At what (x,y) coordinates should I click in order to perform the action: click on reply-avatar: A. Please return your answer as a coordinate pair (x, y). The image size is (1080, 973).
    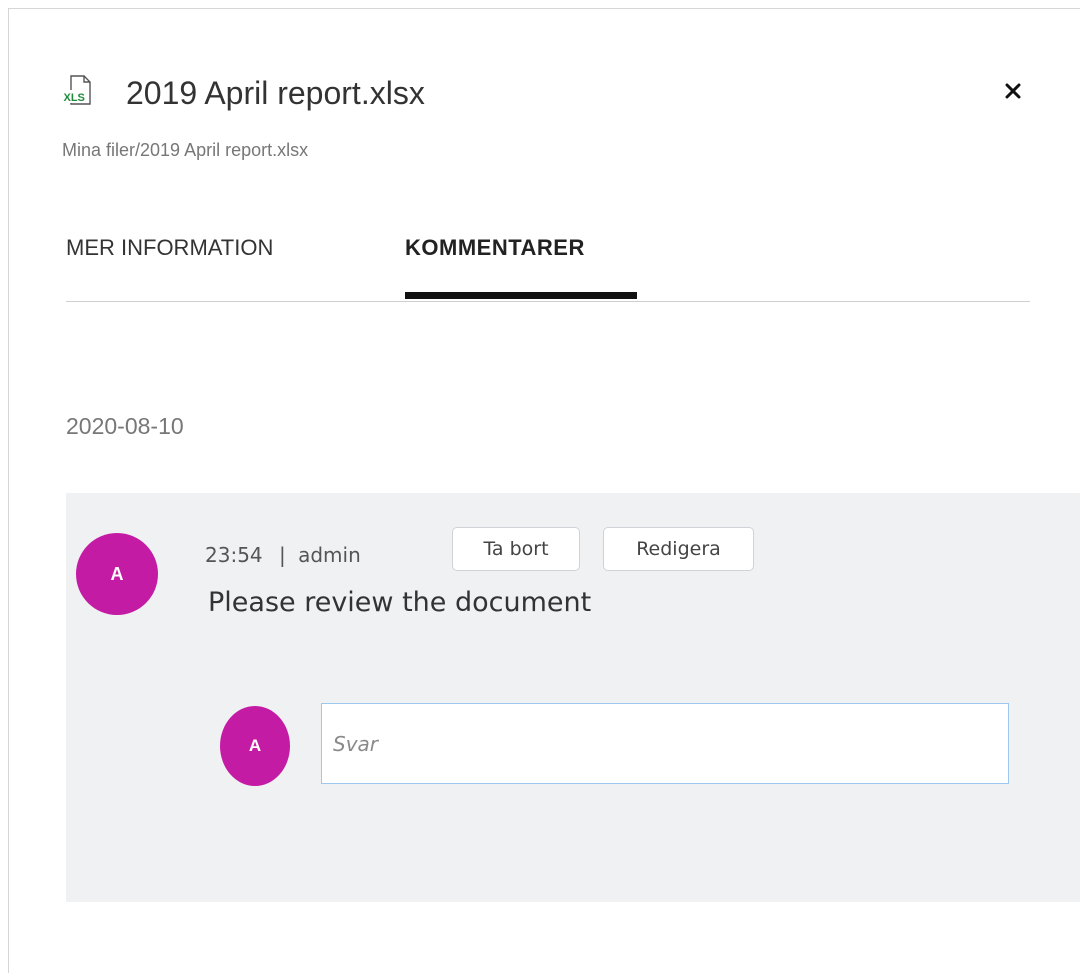
    Looking at the image, I should click on (255, 746).